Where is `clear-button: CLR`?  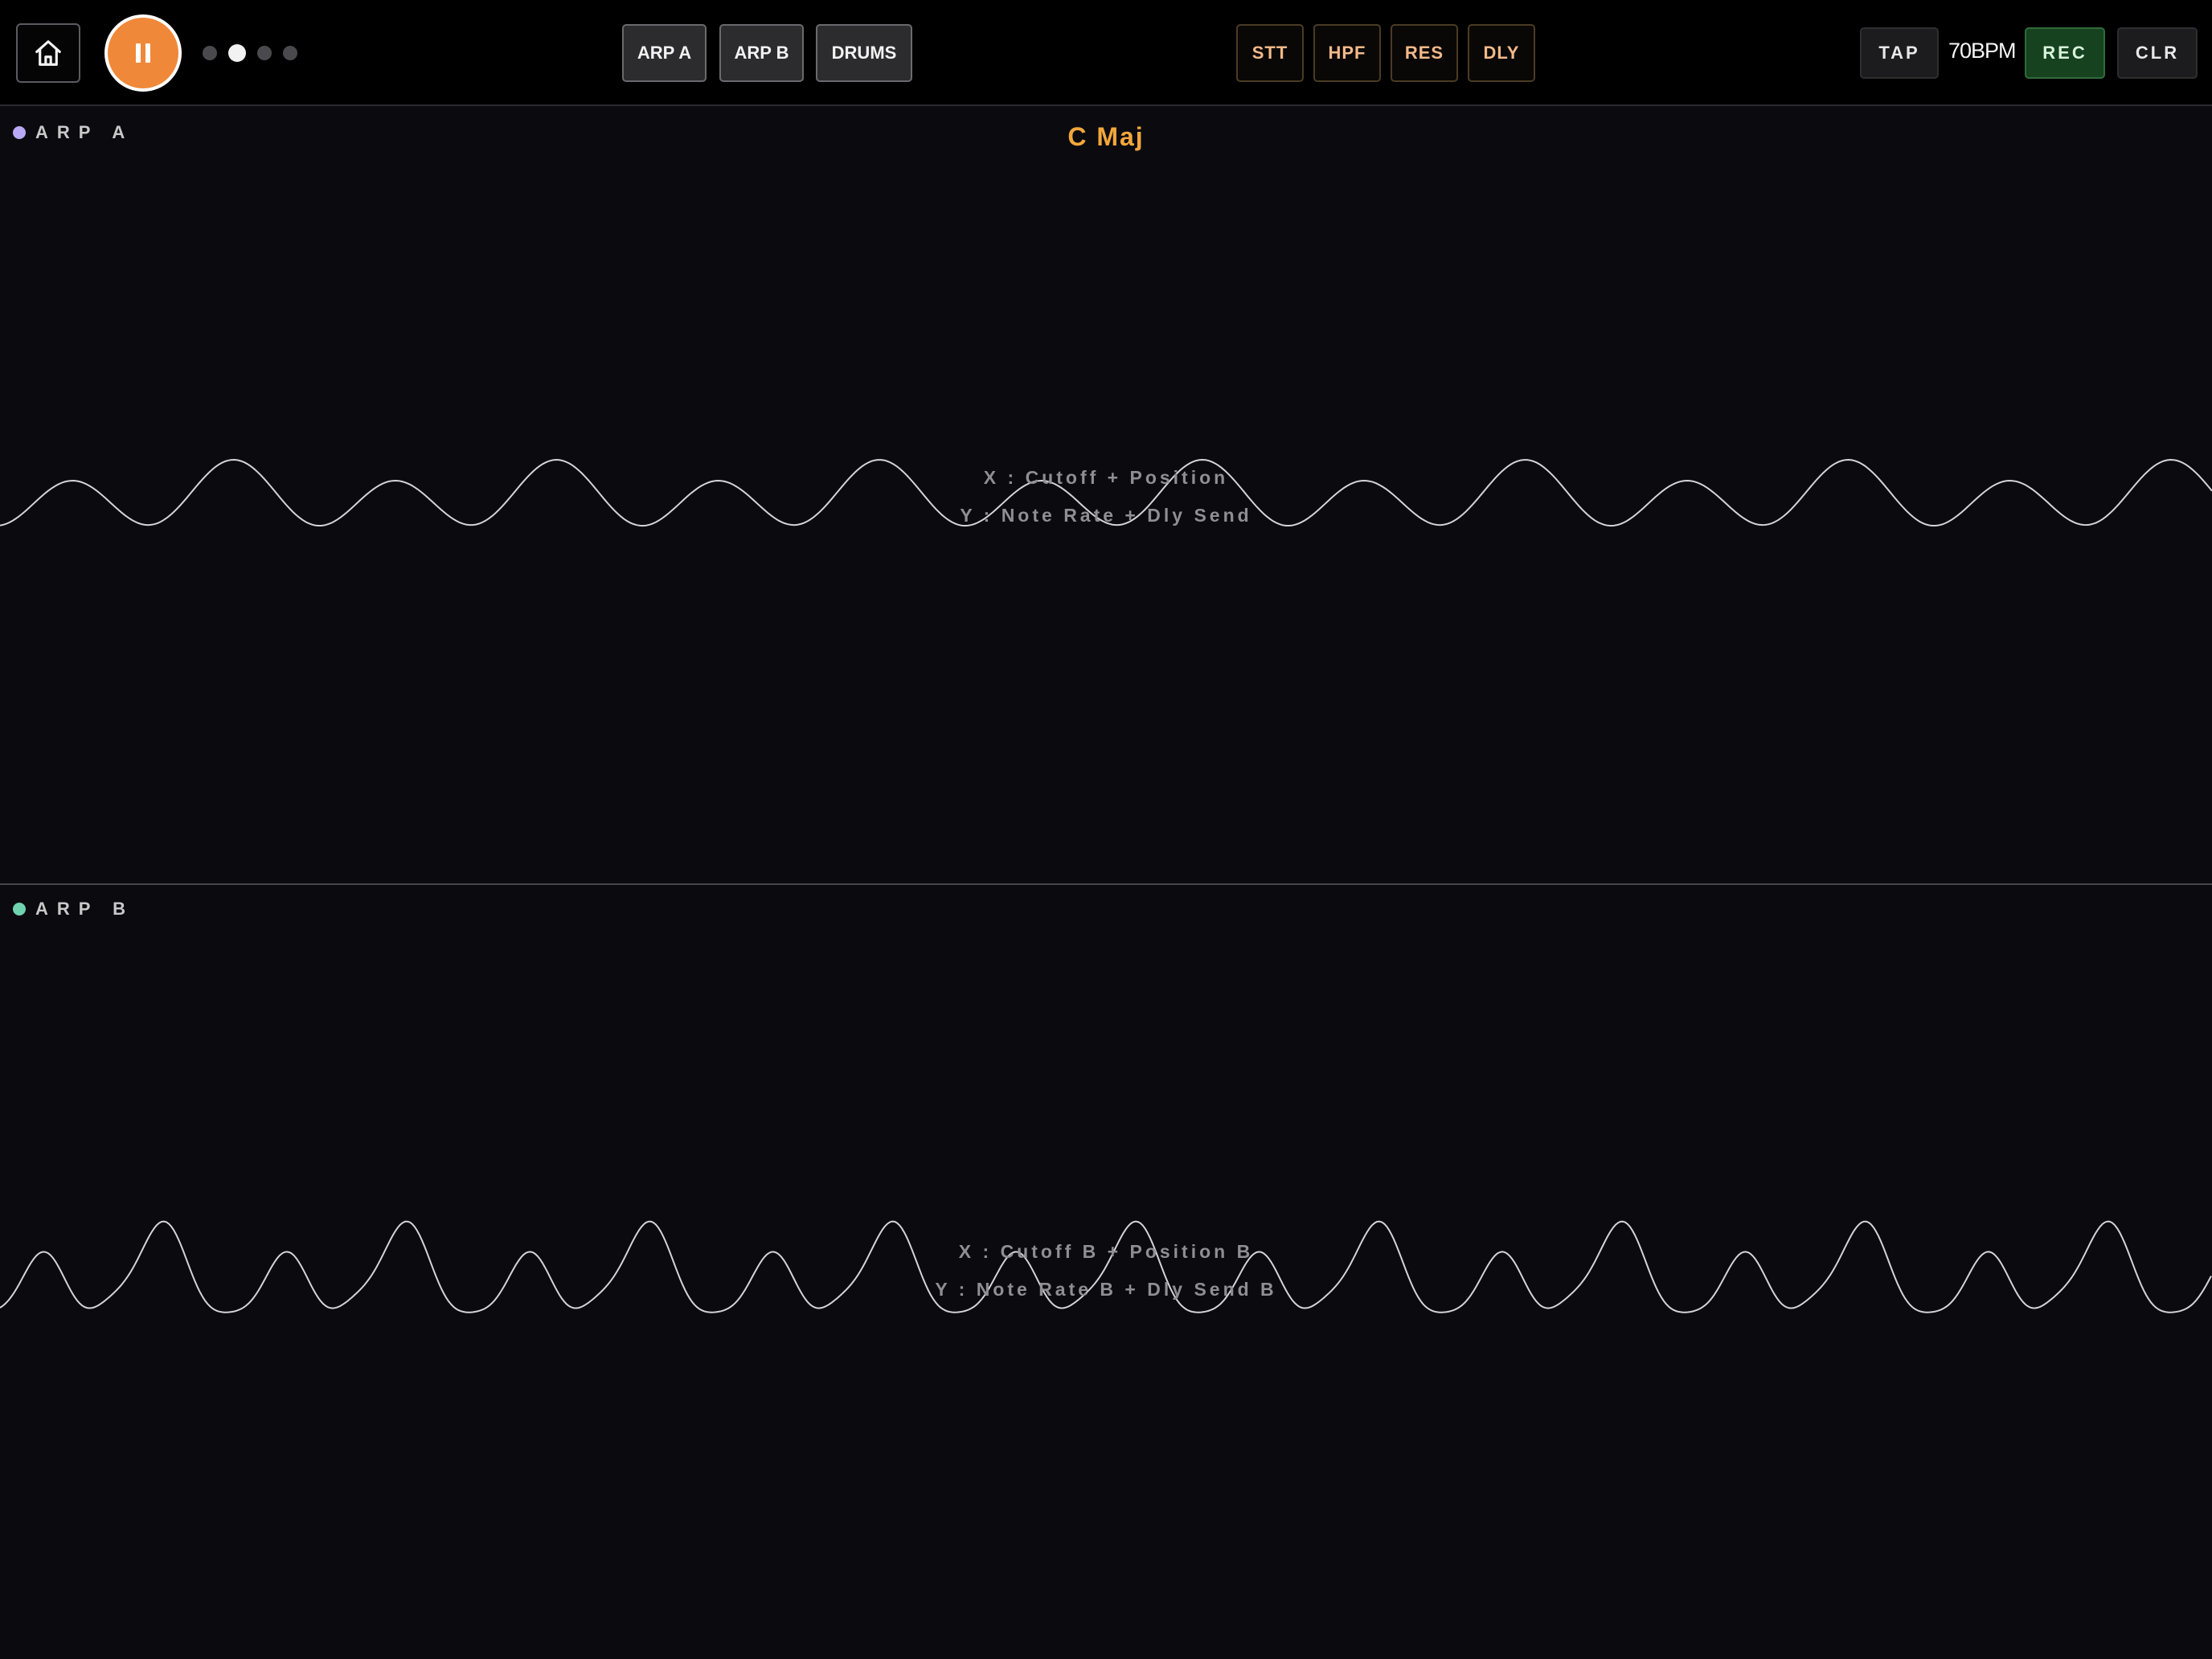
clear-button: CLR is located at coordinates (2157, 53).